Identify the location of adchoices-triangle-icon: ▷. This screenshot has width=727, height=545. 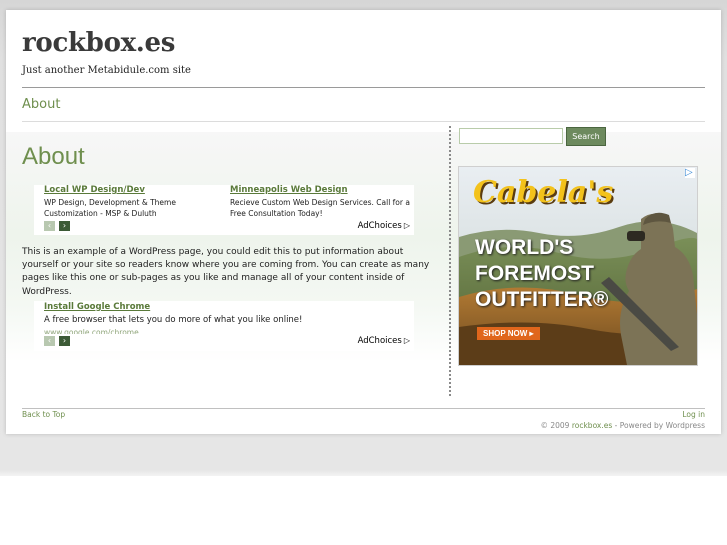
(690, 173).